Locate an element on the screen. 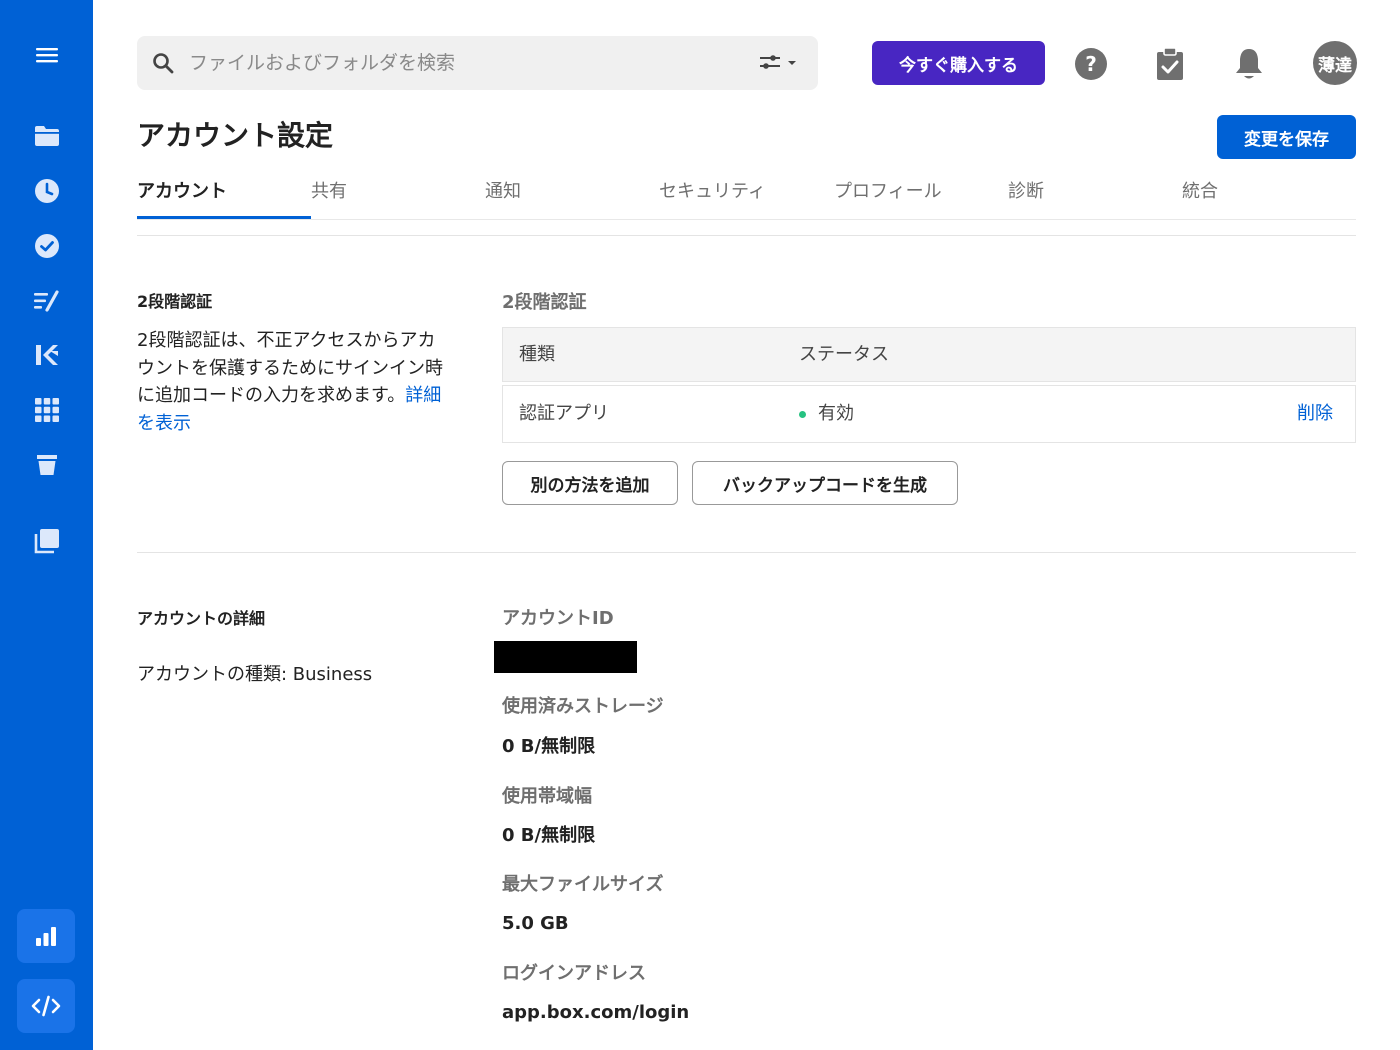 This screenshot has height=1050, width=1400. tab-sharing: 共有 is located at coordinates (329, 192).